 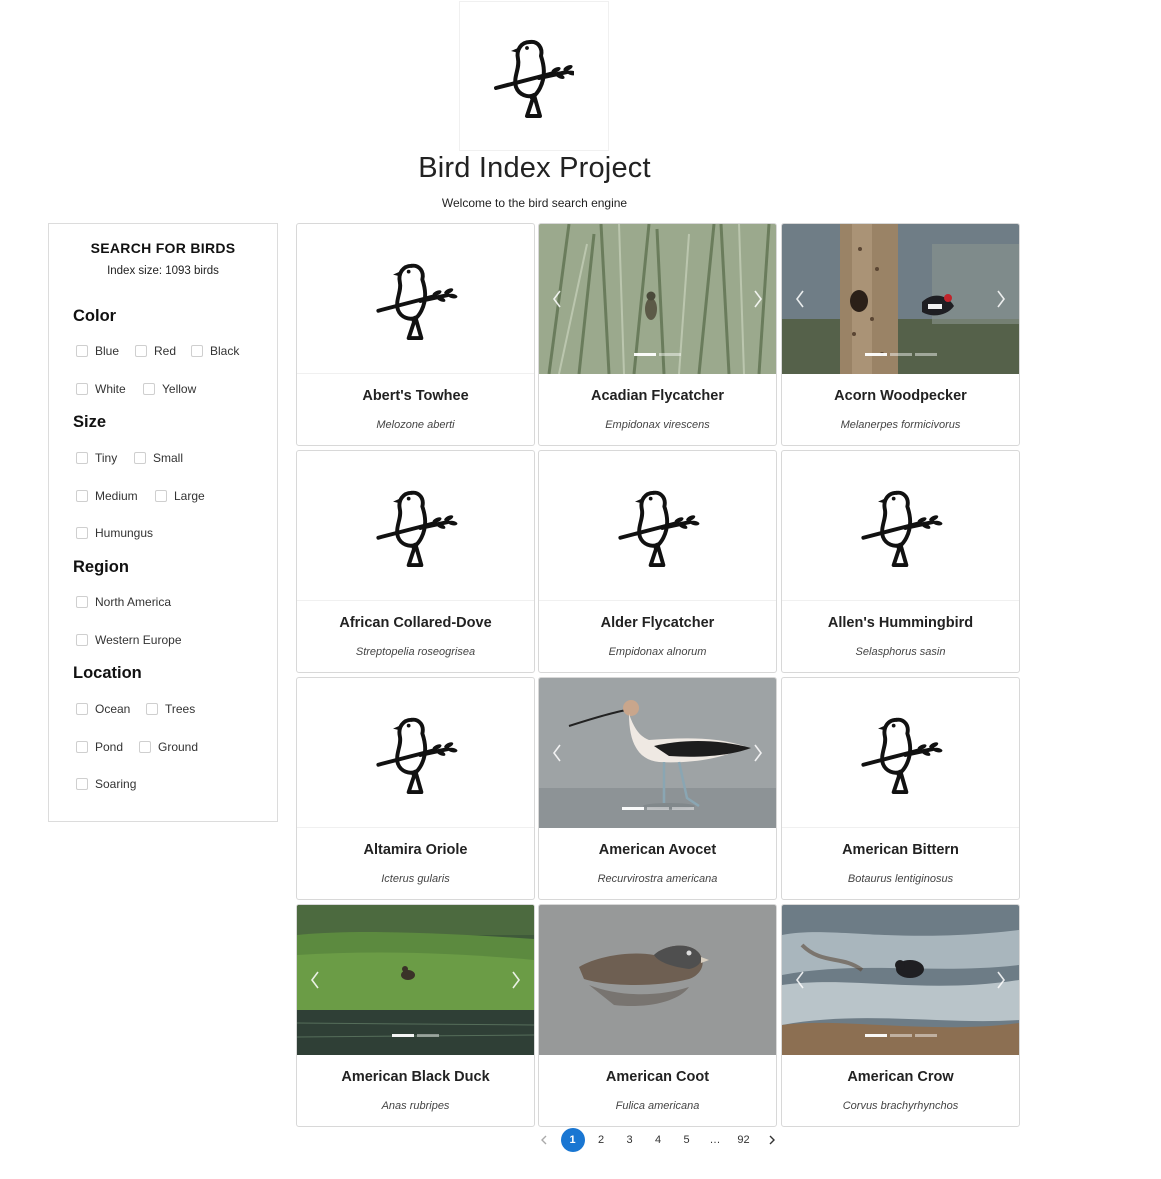 What do you see at coordinates (96, 458) in the screenshot?
I see `filter-size-tiny: Tiny` at bounding box center [96, 458].